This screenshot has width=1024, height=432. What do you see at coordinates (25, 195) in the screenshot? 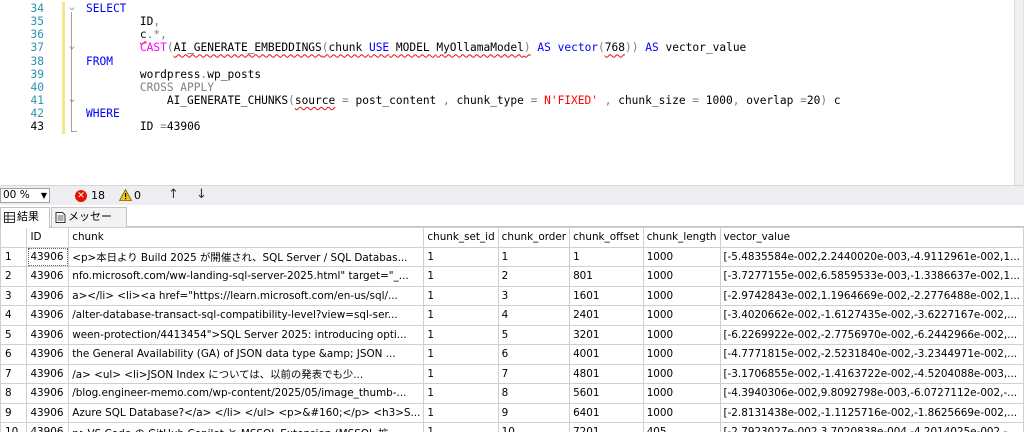
I see `zoom-dropdown: 00 % ▼` at bounding box center [25, 195].